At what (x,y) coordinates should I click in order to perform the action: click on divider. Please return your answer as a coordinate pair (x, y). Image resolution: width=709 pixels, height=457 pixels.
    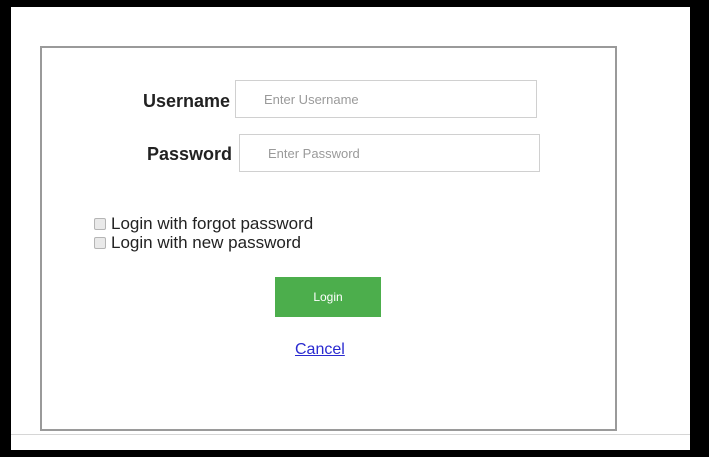
    Looking at the image, I should click on (350, 434).